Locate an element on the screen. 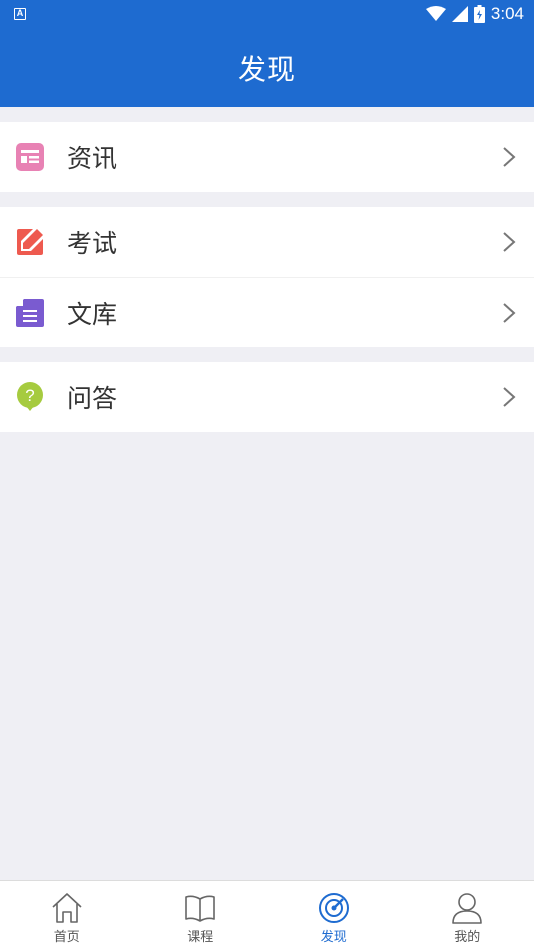 The image size is (534, 950). menu-item-label: 问答 is located at coordinates (92, 398).